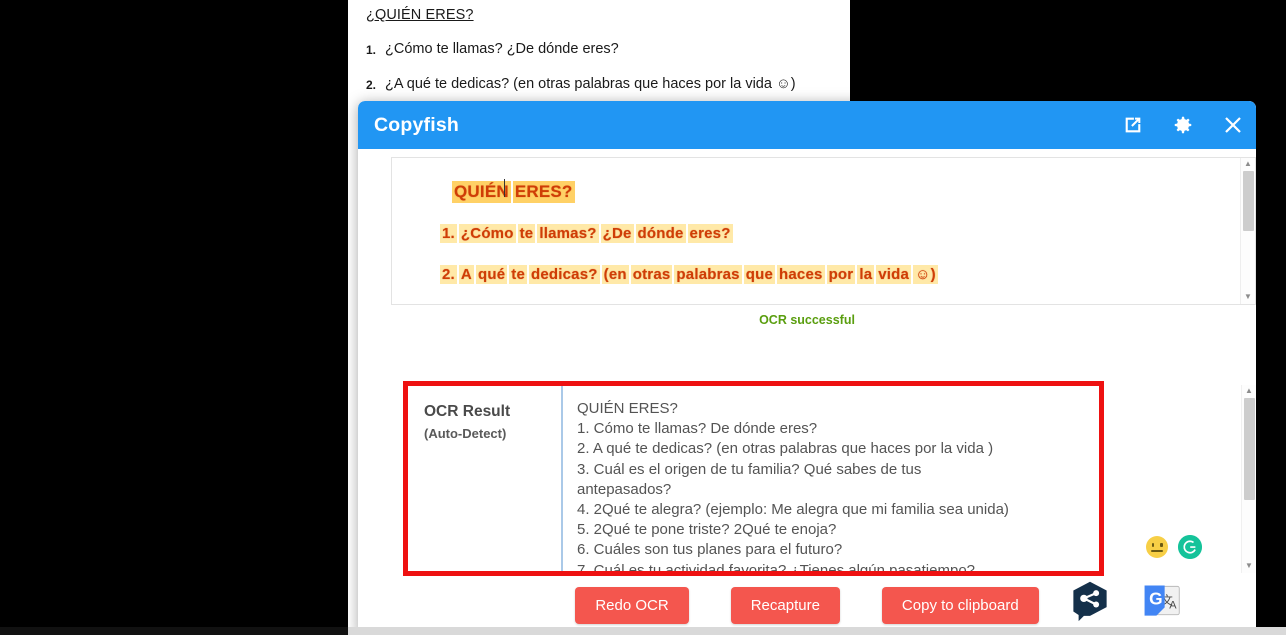  Describe the element at coordinates (465, 433) in the screenshot. I see `ocr-result-language: (Auto-Detect)` at that location.